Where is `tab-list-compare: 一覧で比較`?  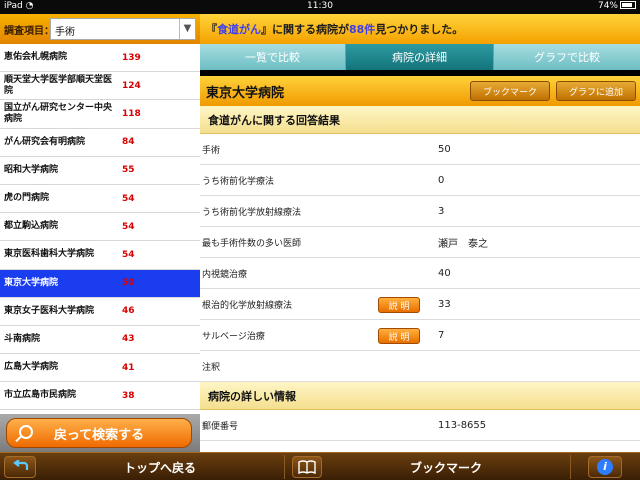 tab-list-compare: 一覧で比較 is located at coordinates (273, 57).